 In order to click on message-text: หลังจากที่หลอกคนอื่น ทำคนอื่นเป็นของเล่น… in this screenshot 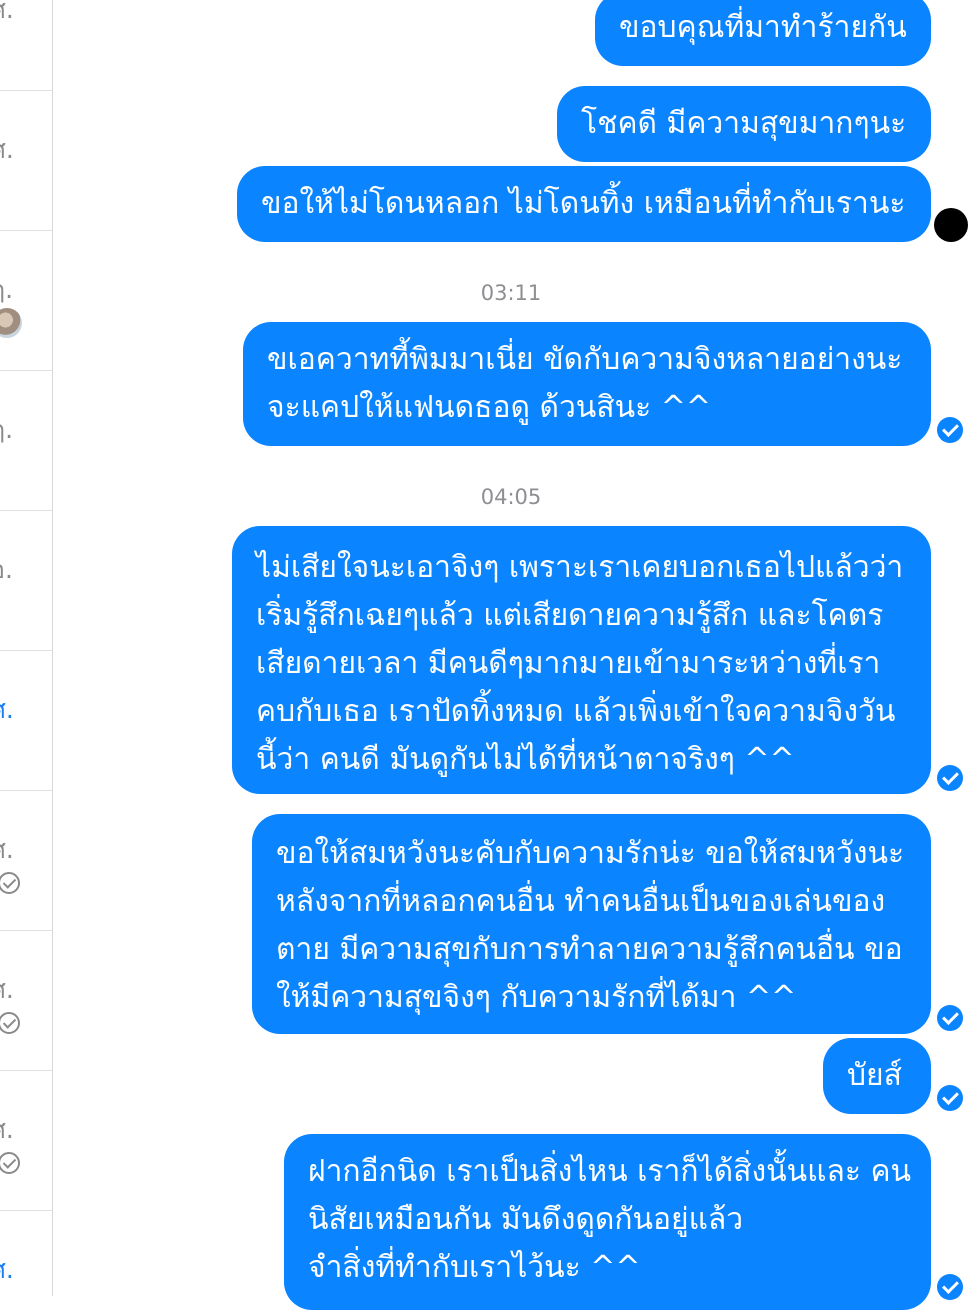, I will do `click(581, 901)`.